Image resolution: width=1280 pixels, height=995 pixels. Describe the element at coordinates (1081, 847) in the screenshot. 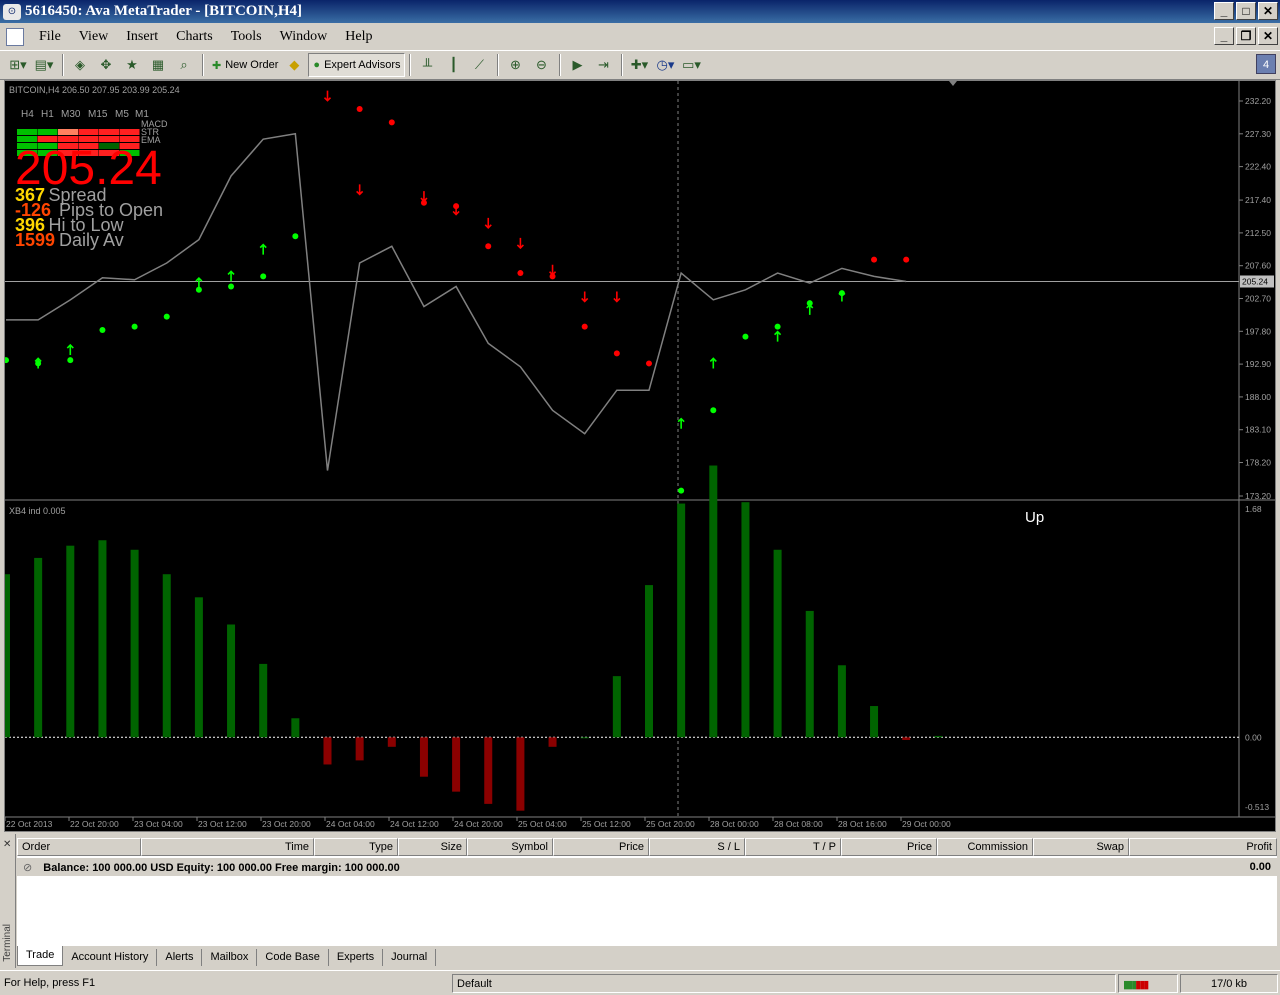

I see `column-header: Swap` at that location.